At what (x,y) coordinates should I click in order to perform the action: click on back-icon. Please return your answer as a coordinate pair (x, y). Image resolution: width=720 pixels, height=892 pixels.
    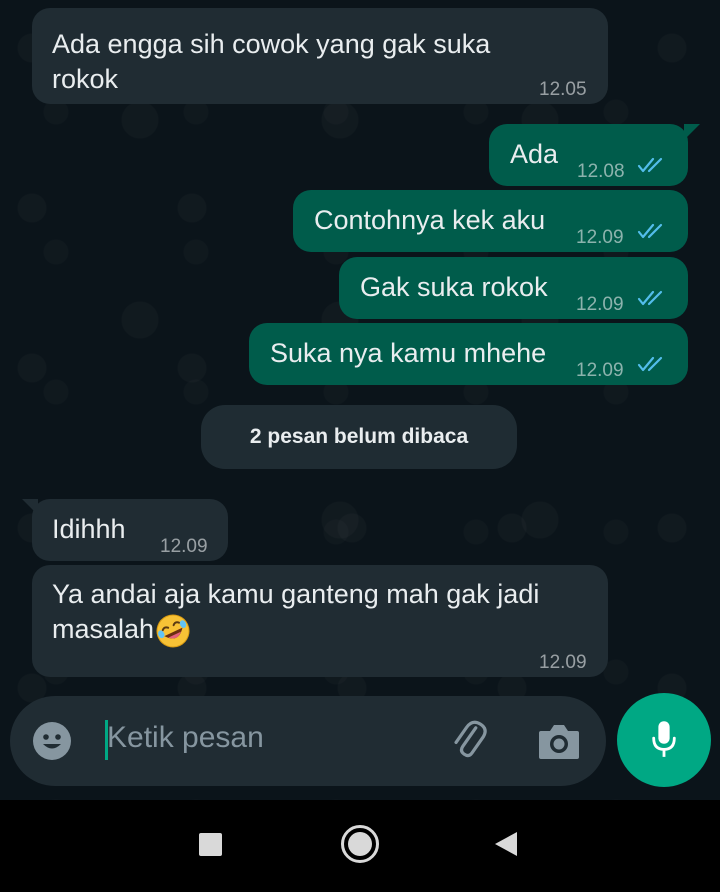
    Looking at the image, I should click on (506, 844).